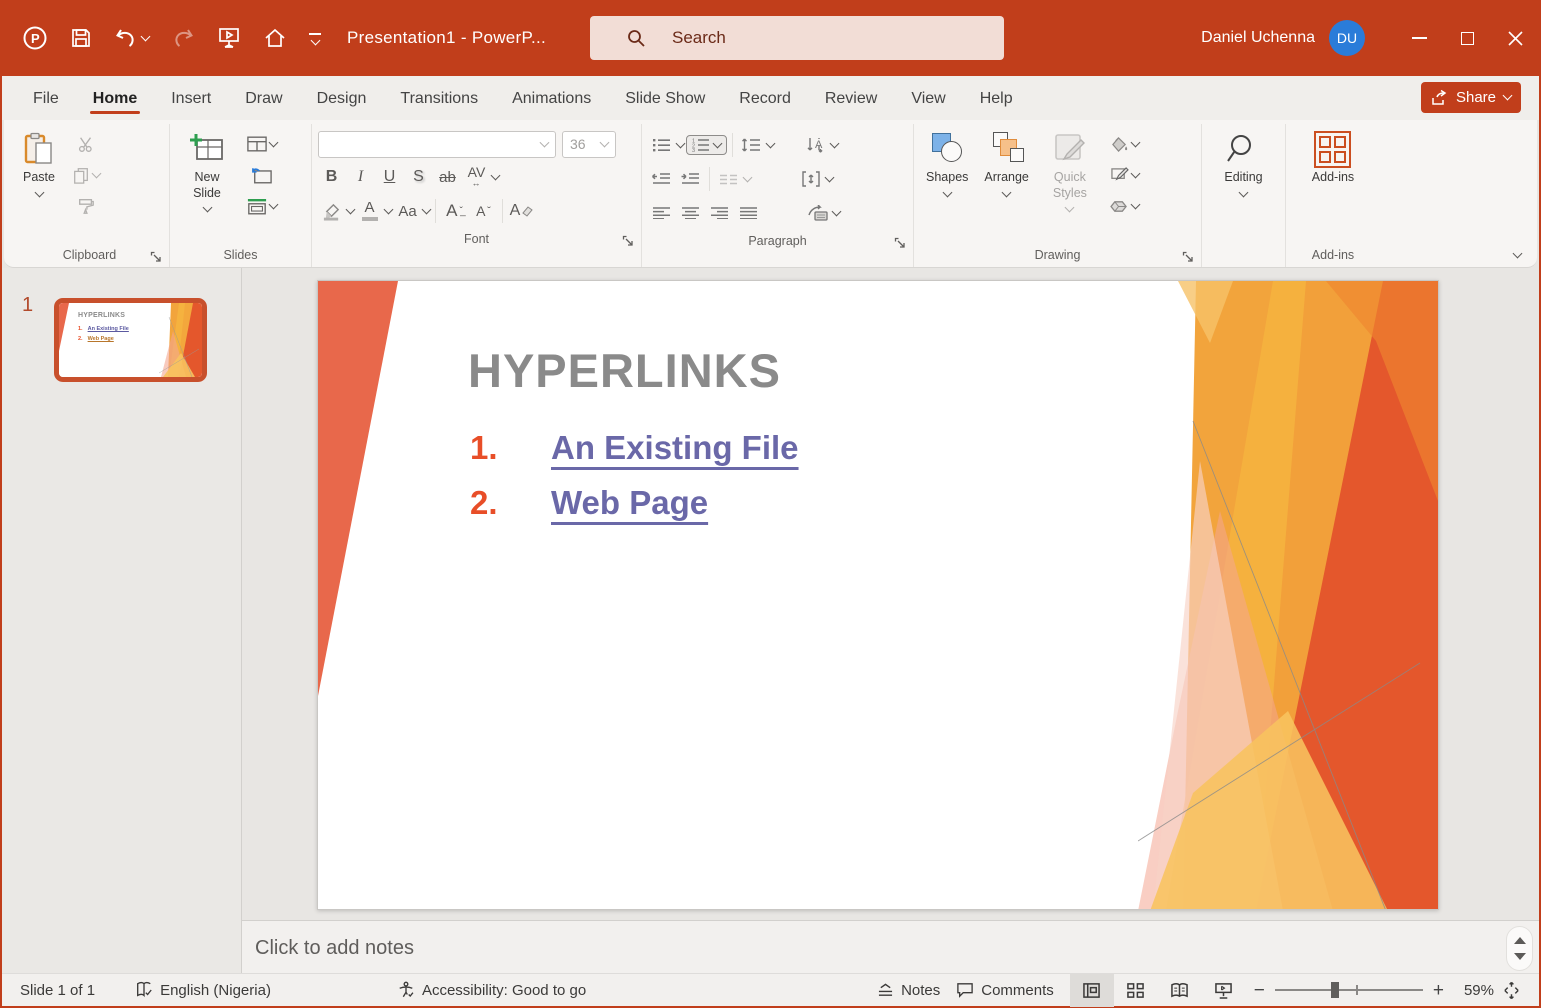 Image resolution: width=1541 pixels, height=1008 pixels. What do you see at coordinates (1515, 38) in the screenshot?
I see `close-button` at bounding box center [1515, 38].